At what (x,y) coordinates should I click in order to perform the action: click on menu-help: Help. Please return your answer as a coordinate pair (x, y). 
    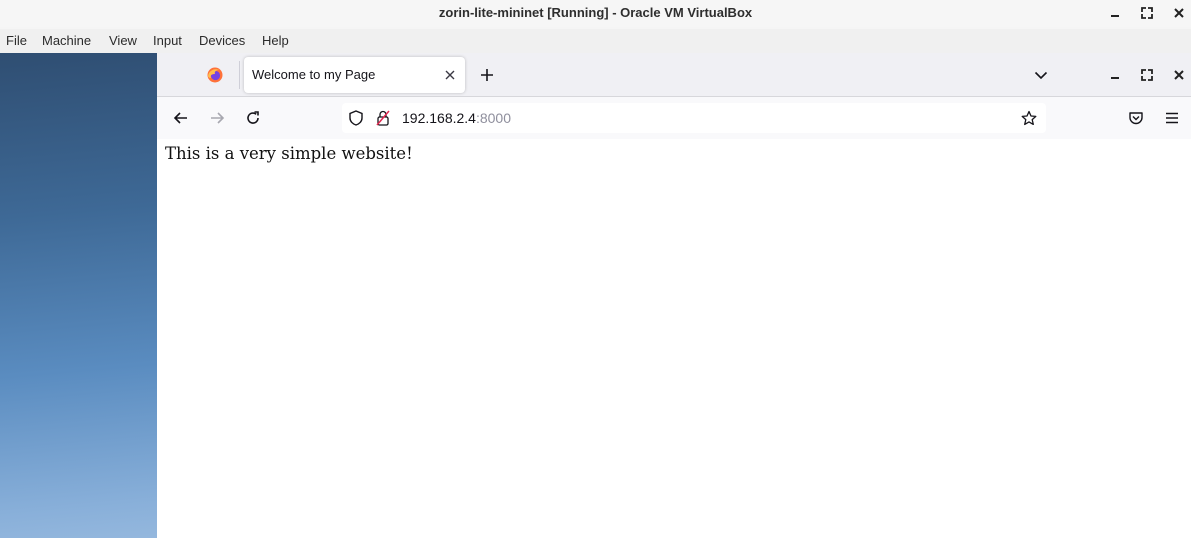
    Looking at the image, I should click on (275, 41).